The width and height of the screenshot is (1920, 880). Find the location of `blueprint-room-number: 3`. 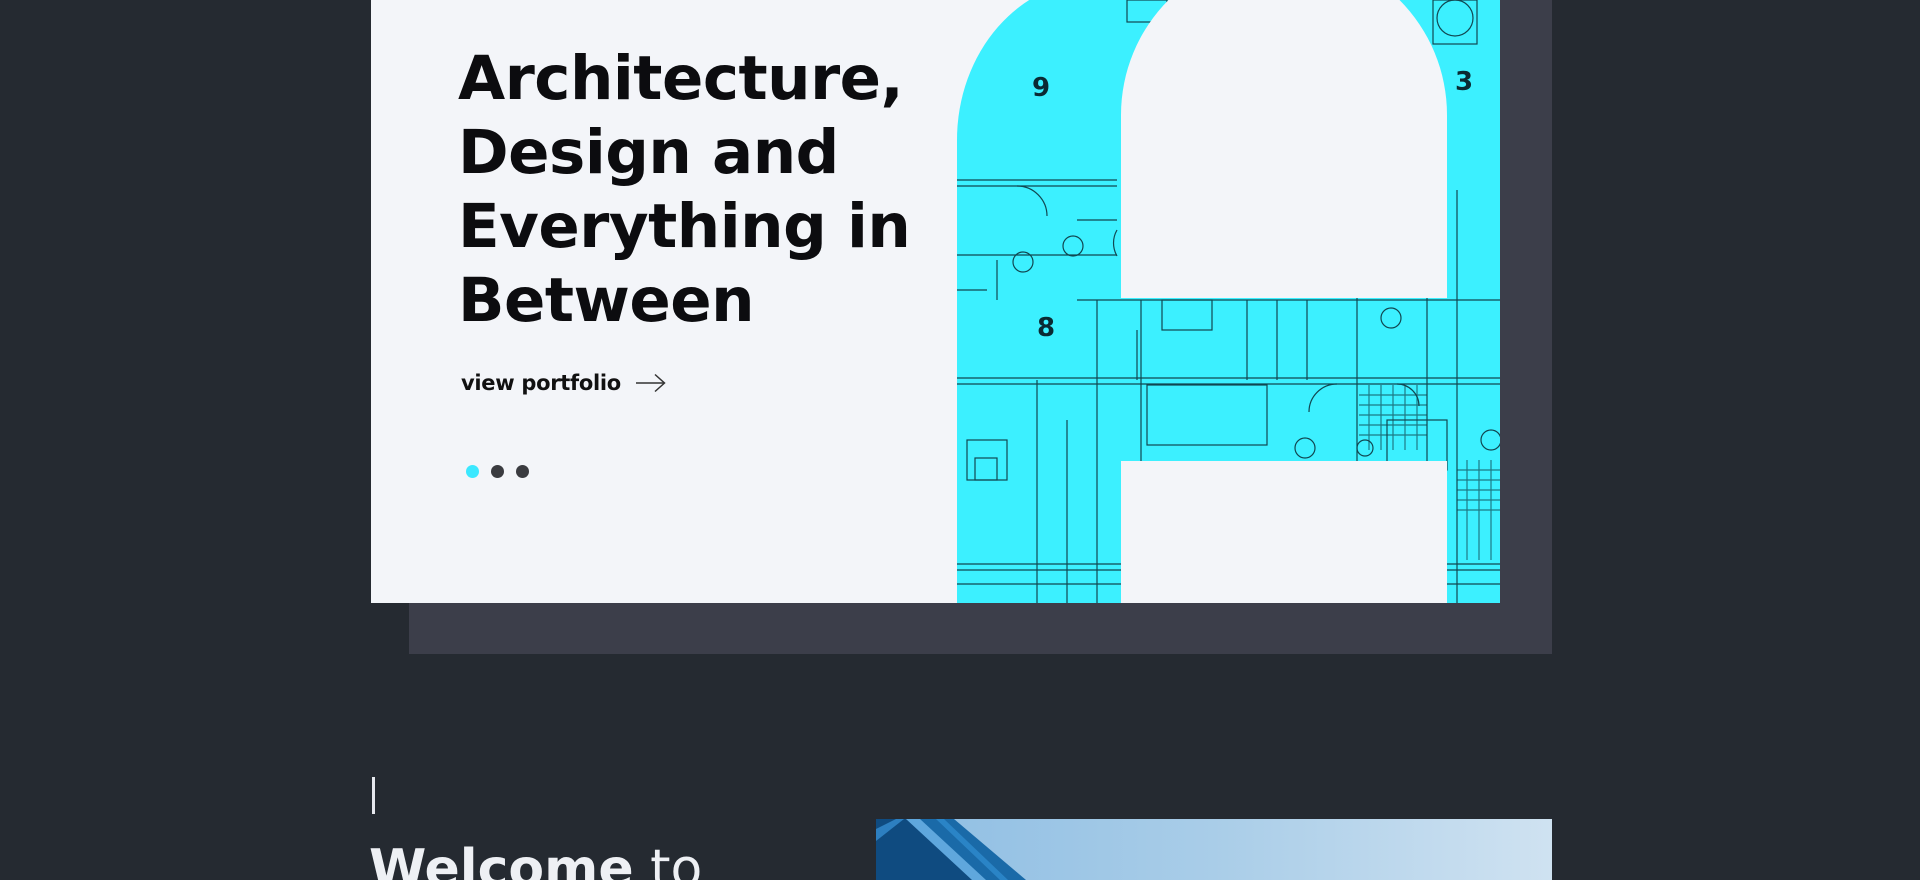

blueprint-room-number: 3 is located at coordinates (1464, 82).